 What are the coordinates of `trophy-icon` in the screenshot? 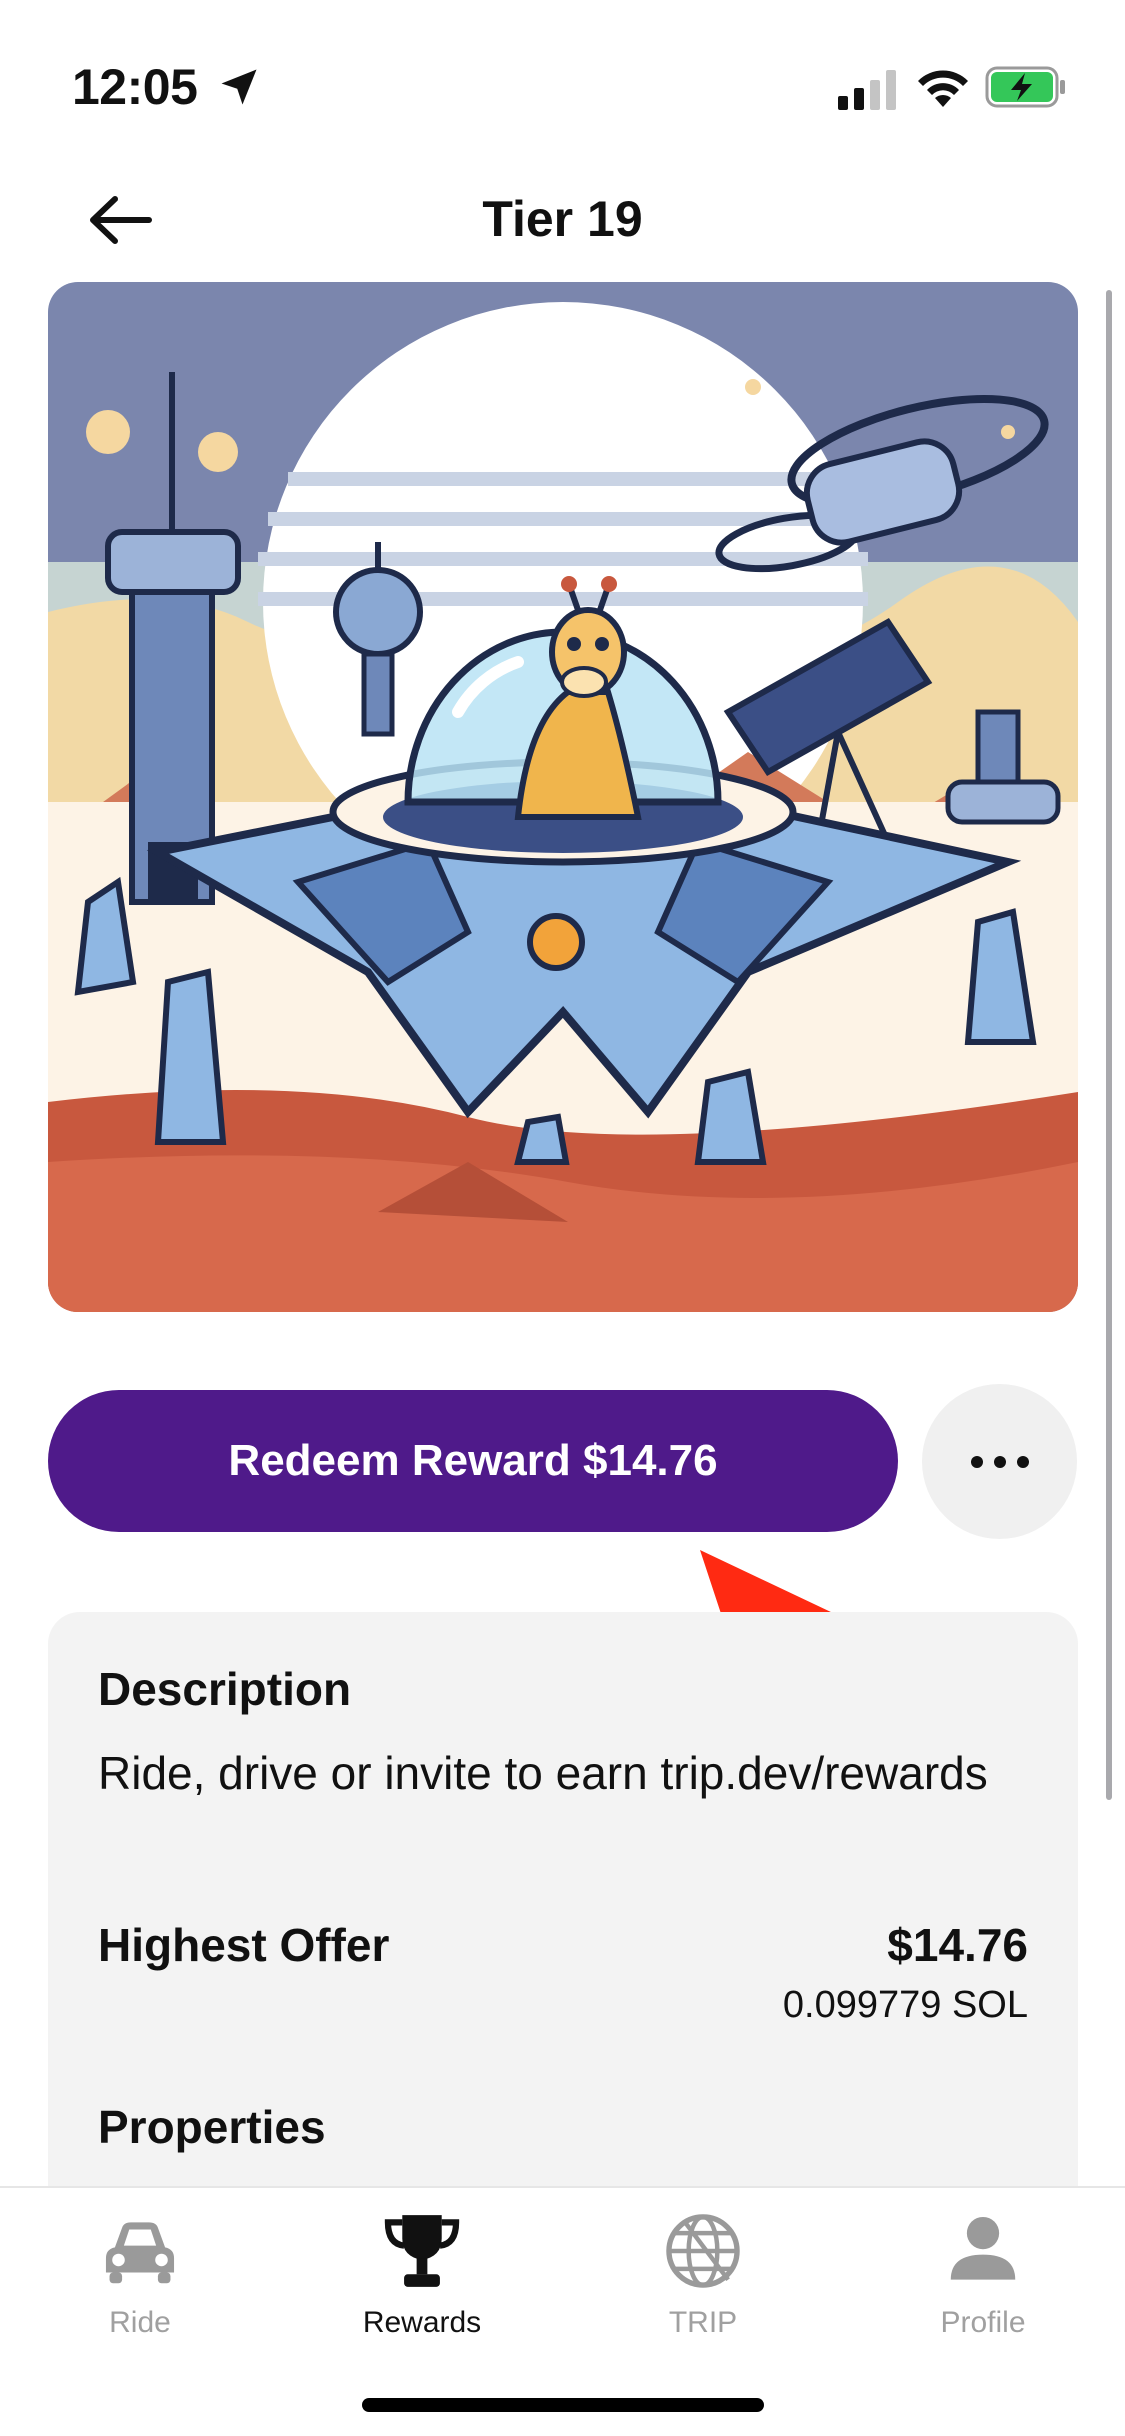 It's located at (422, 2251).